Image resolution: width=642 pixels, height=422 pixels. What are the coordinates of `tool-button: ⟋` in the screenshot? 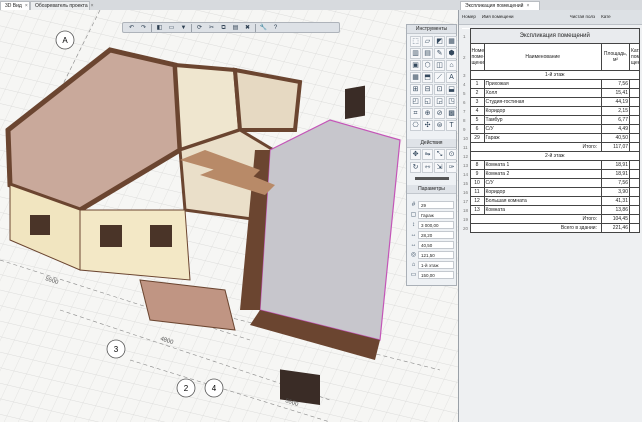 It's located at (439, 77).